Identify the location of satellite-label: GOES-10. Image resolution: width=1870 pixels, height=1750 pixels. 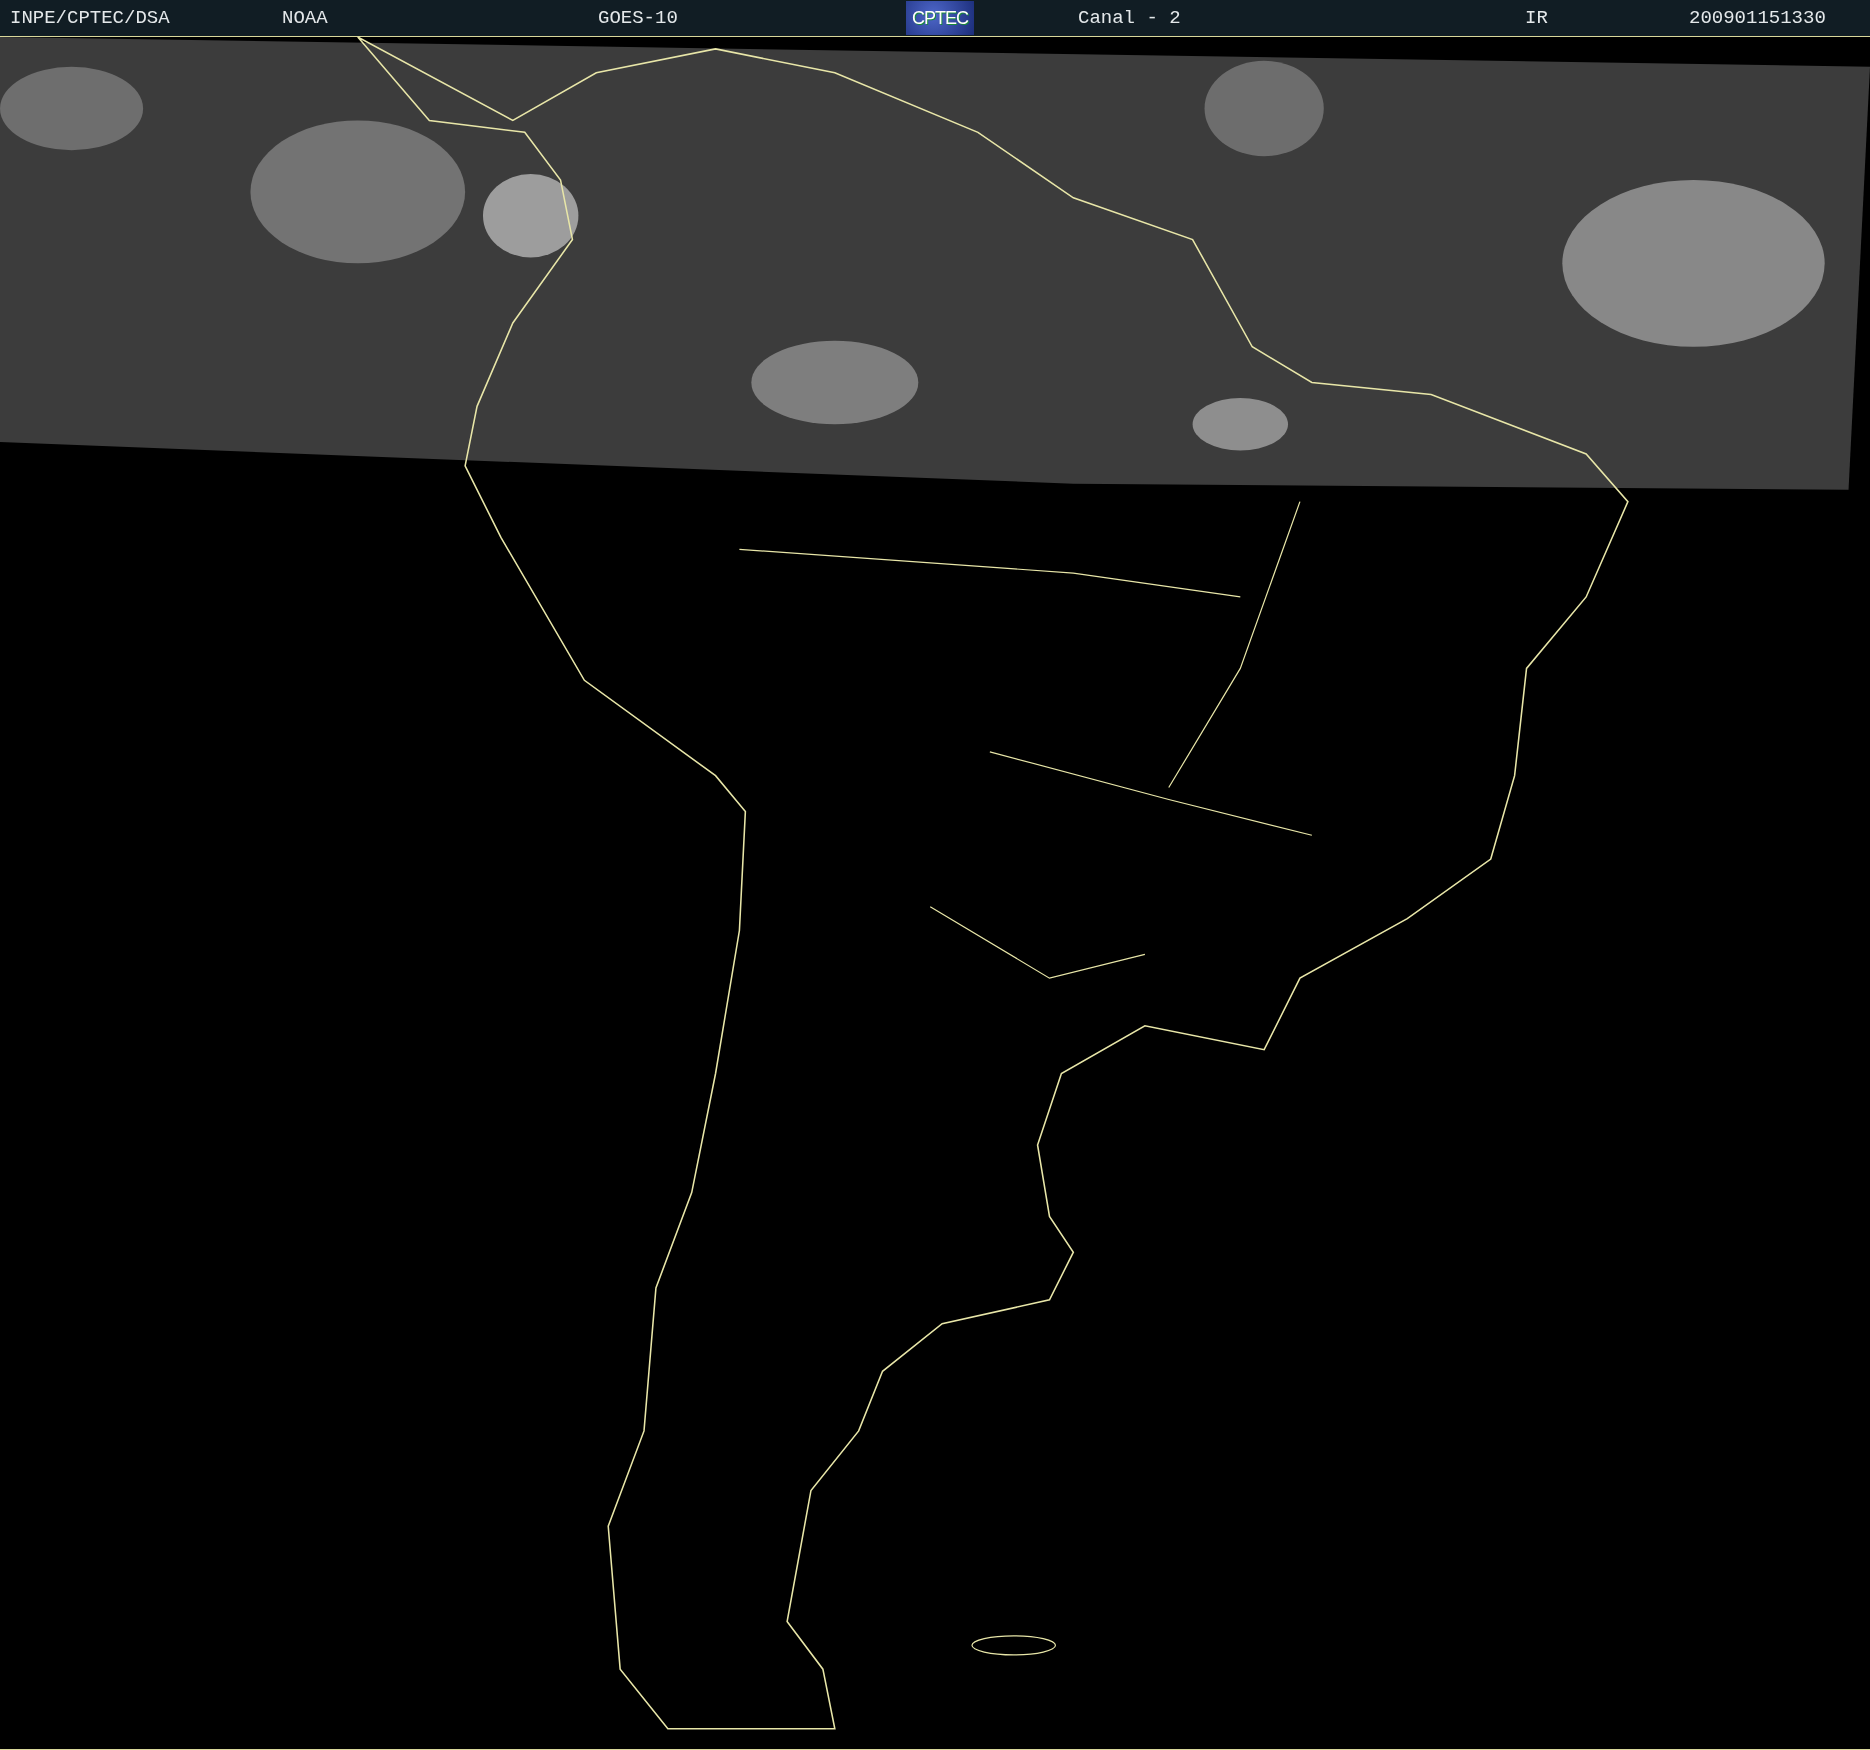
(638, 18).